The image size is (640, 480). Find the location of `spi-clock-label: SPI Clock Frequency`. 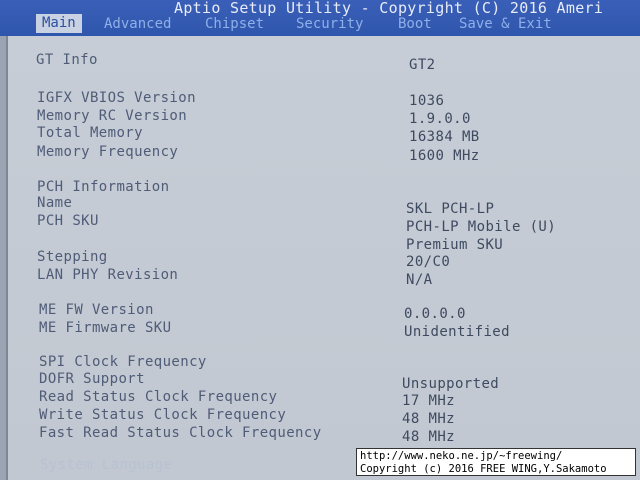

spi-clock-label: SPI Clock Frequency is located at coordinates (123, 362).